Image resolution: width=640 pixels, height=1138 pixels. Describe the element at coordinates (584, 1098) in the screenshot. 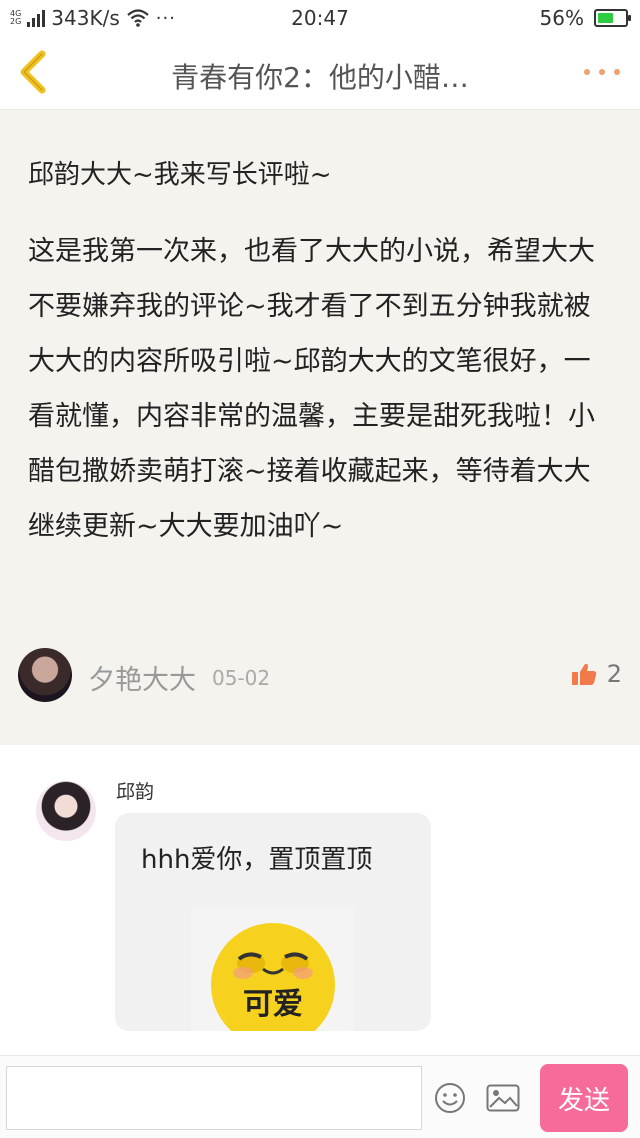

I see `send-button: 发送` at that location.